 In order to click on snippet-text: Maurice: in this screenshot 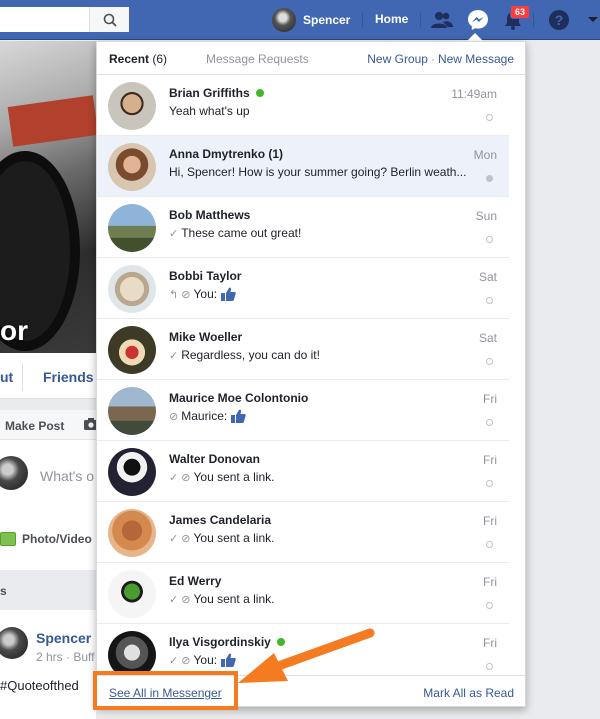, I will do `click(204, 416)`.